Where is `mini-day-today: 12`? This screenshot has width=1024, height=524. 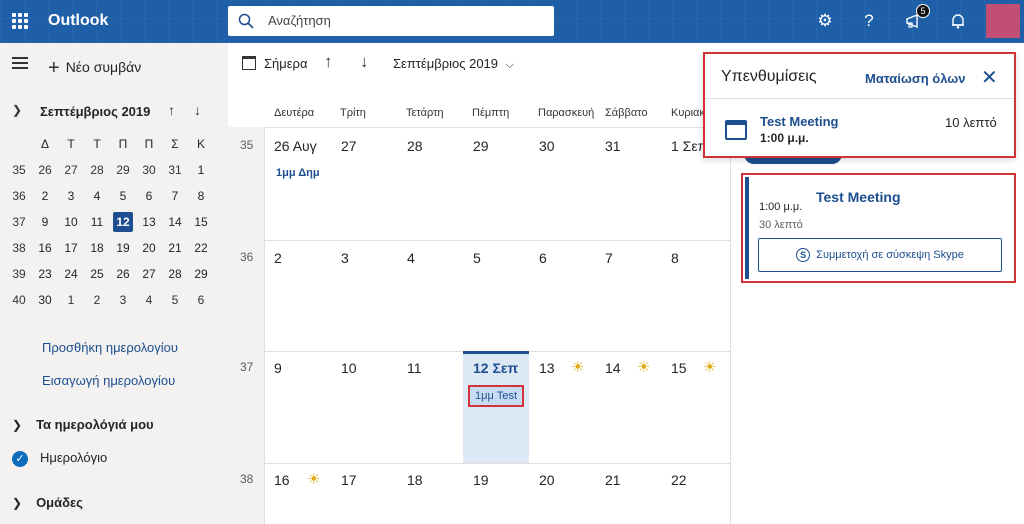 mini-day-today: 12 is located at coordinates (123, 222).